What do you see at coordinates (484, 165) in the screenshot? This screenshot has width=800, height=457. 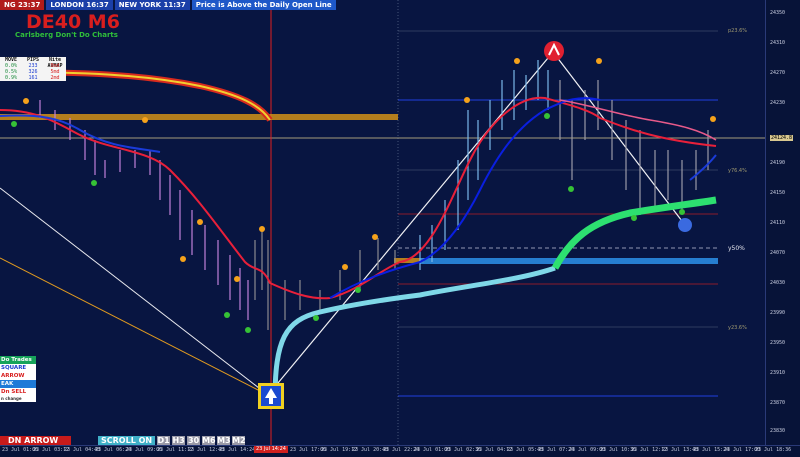 I see `candles-right` at bounding box center [484, 165].